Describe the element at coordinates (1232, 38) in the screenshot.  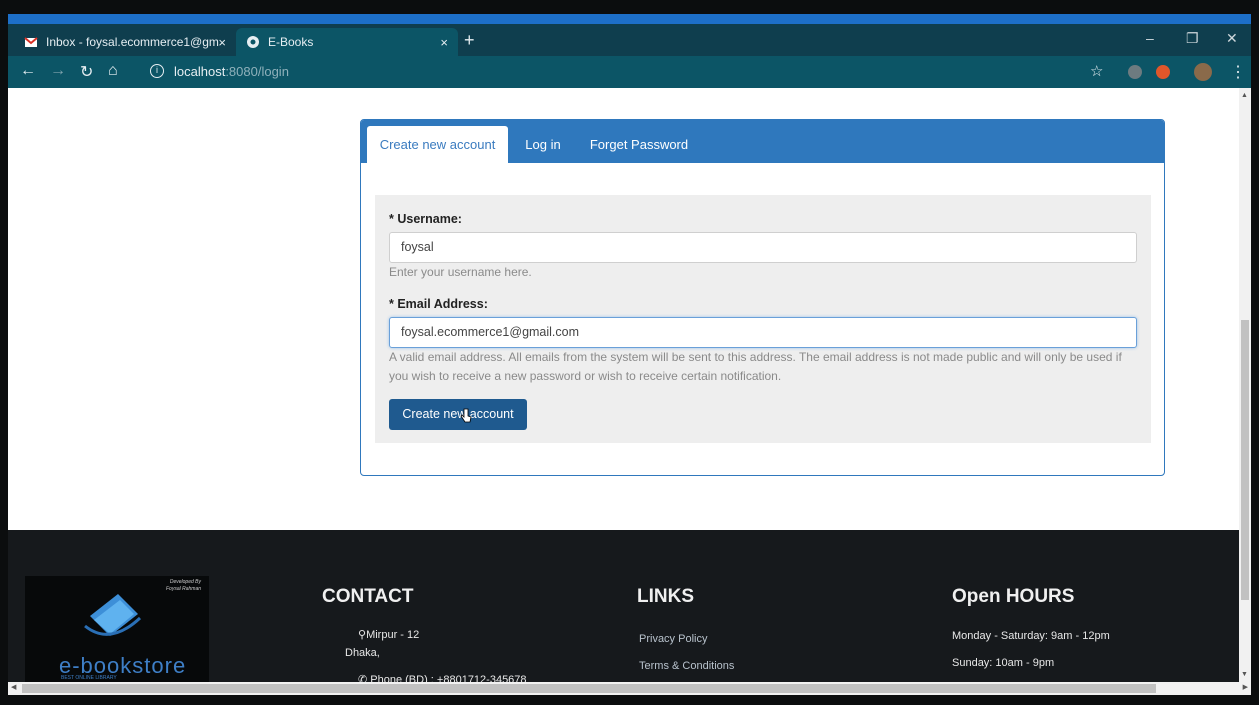
I see `close-window-icon: ✕` at that location.